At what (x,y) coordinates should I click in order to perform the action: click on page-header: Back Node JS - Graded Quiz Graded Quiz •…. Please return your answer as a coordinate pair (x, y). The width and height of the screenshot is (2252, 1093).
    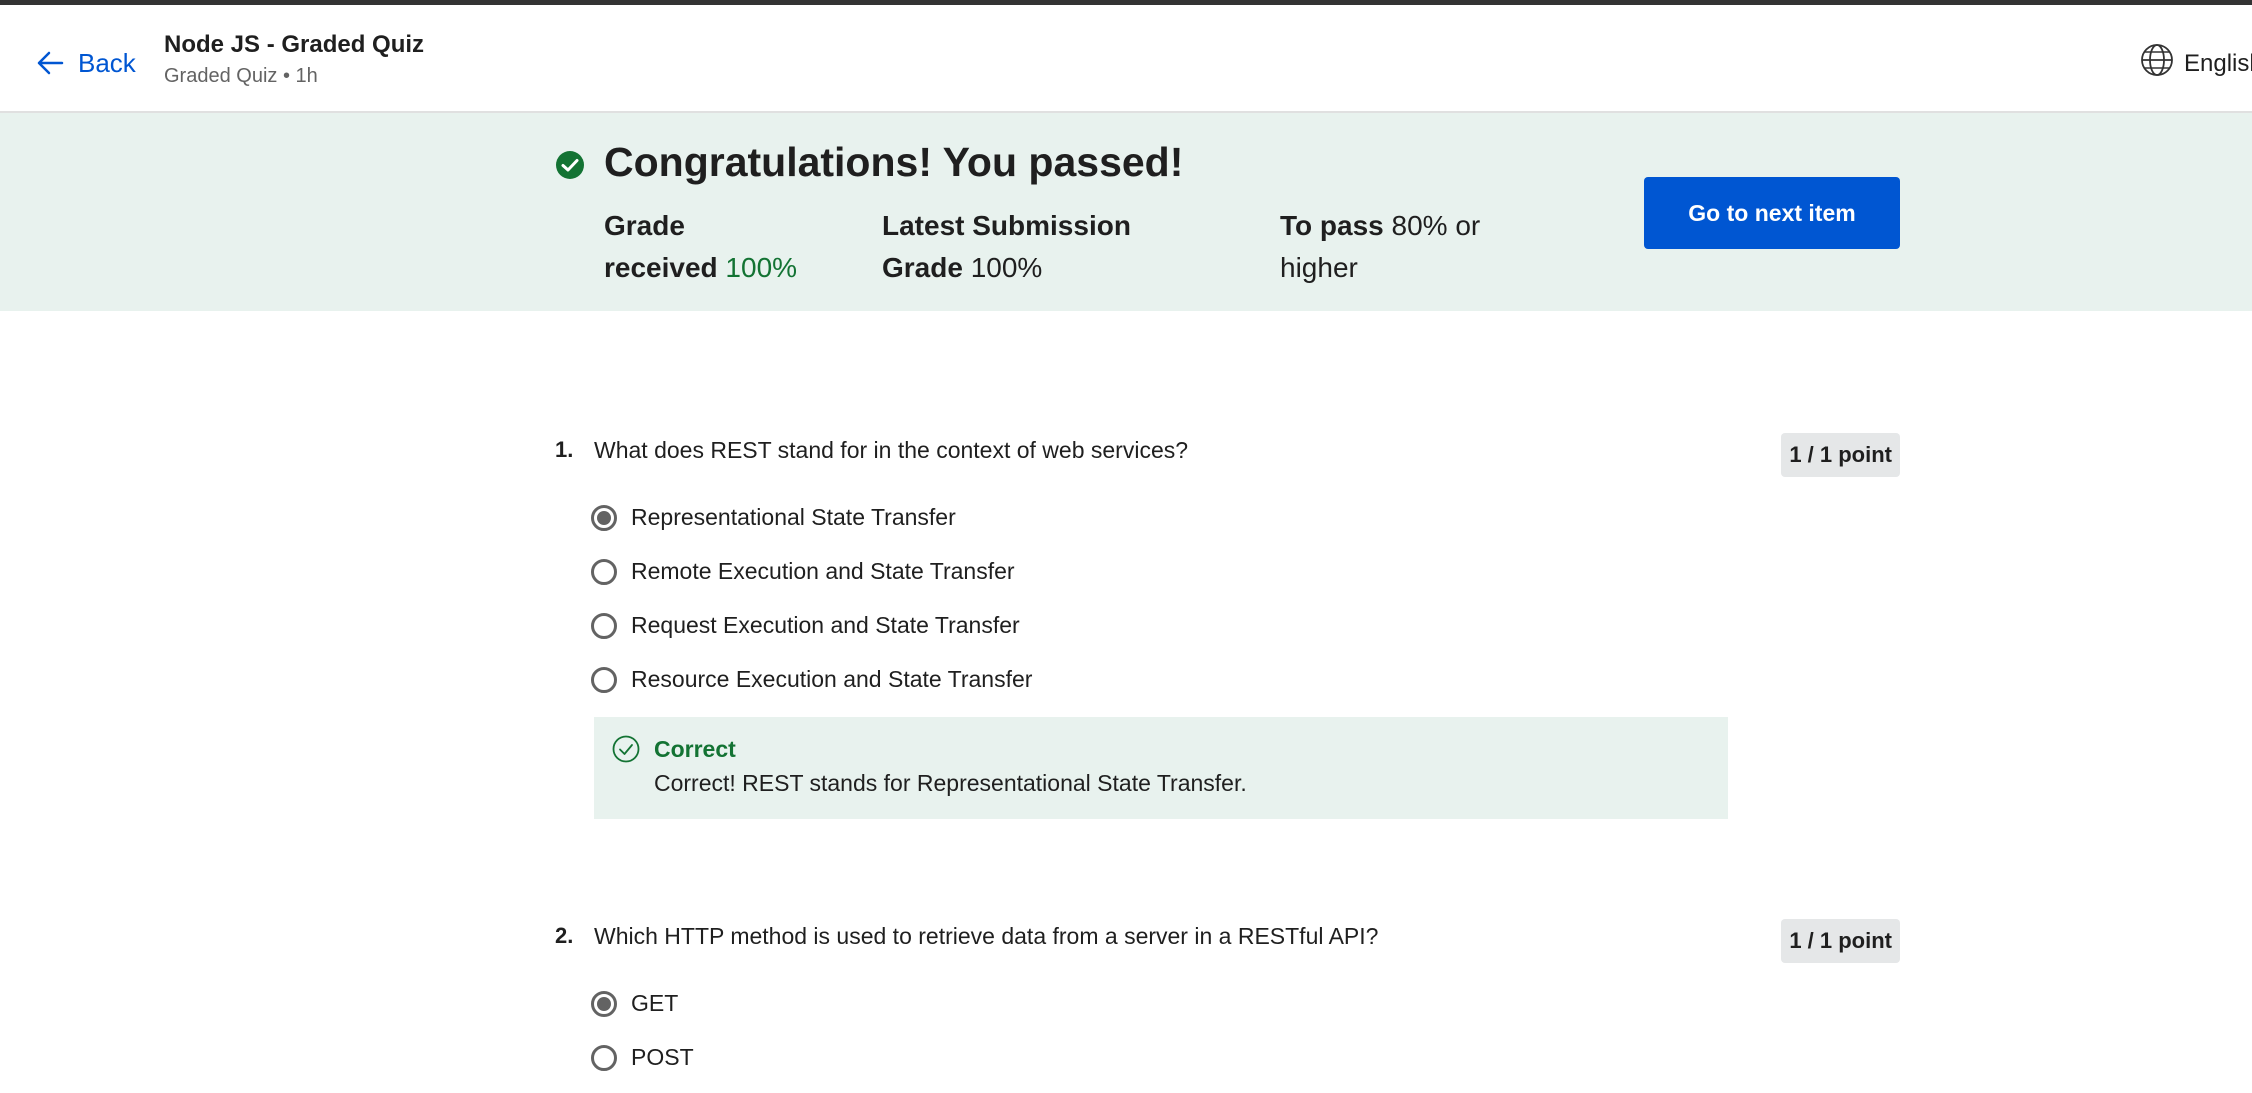
    Looking at the image, I should click on (1126, 59).